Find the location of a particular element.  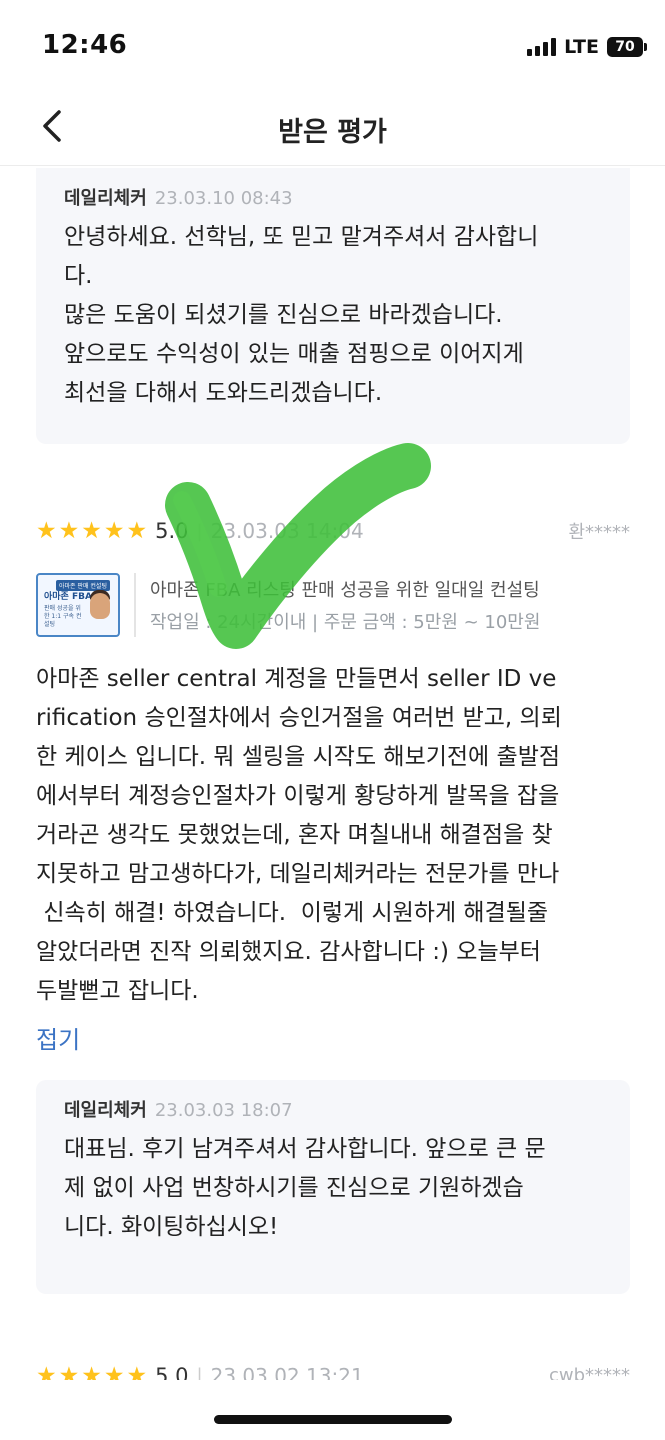

bottom-area is located at coordinates (332, 1410).